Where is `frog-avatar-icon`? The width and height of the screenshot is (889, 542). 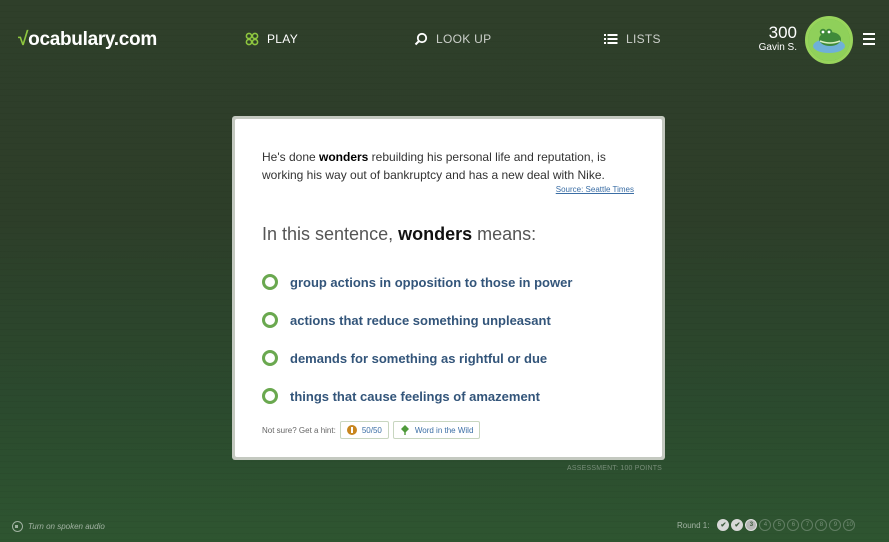
frog-avatar-icon is located at coordinates (829, 40).